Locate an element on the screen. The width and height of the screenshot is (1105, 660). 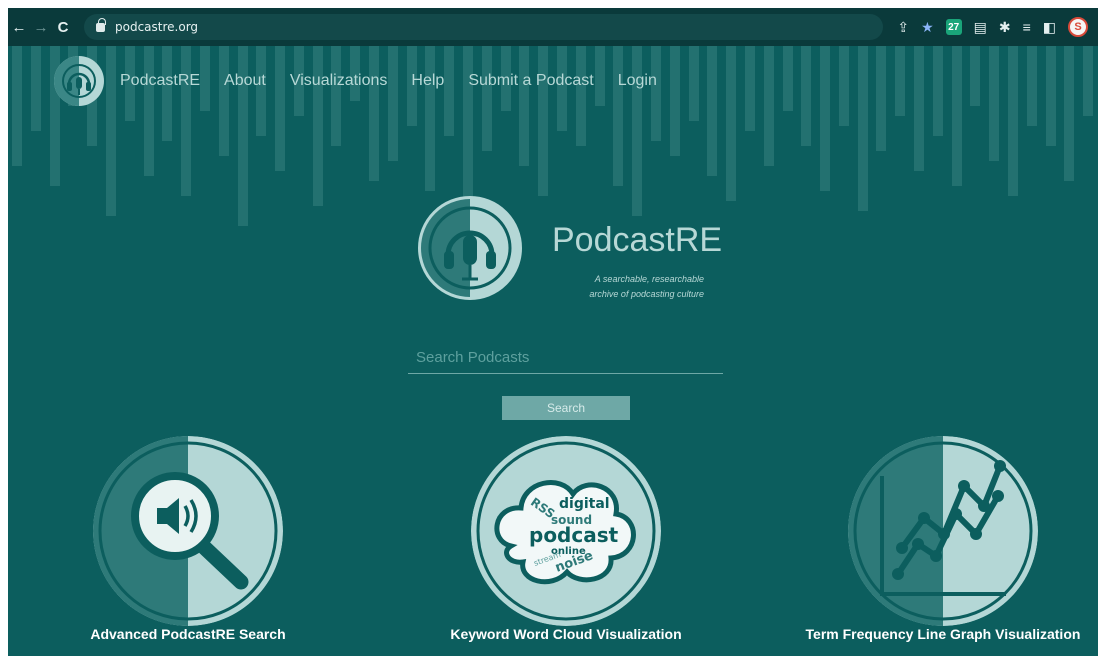
lock-icon is located at coordinates (101, 24).